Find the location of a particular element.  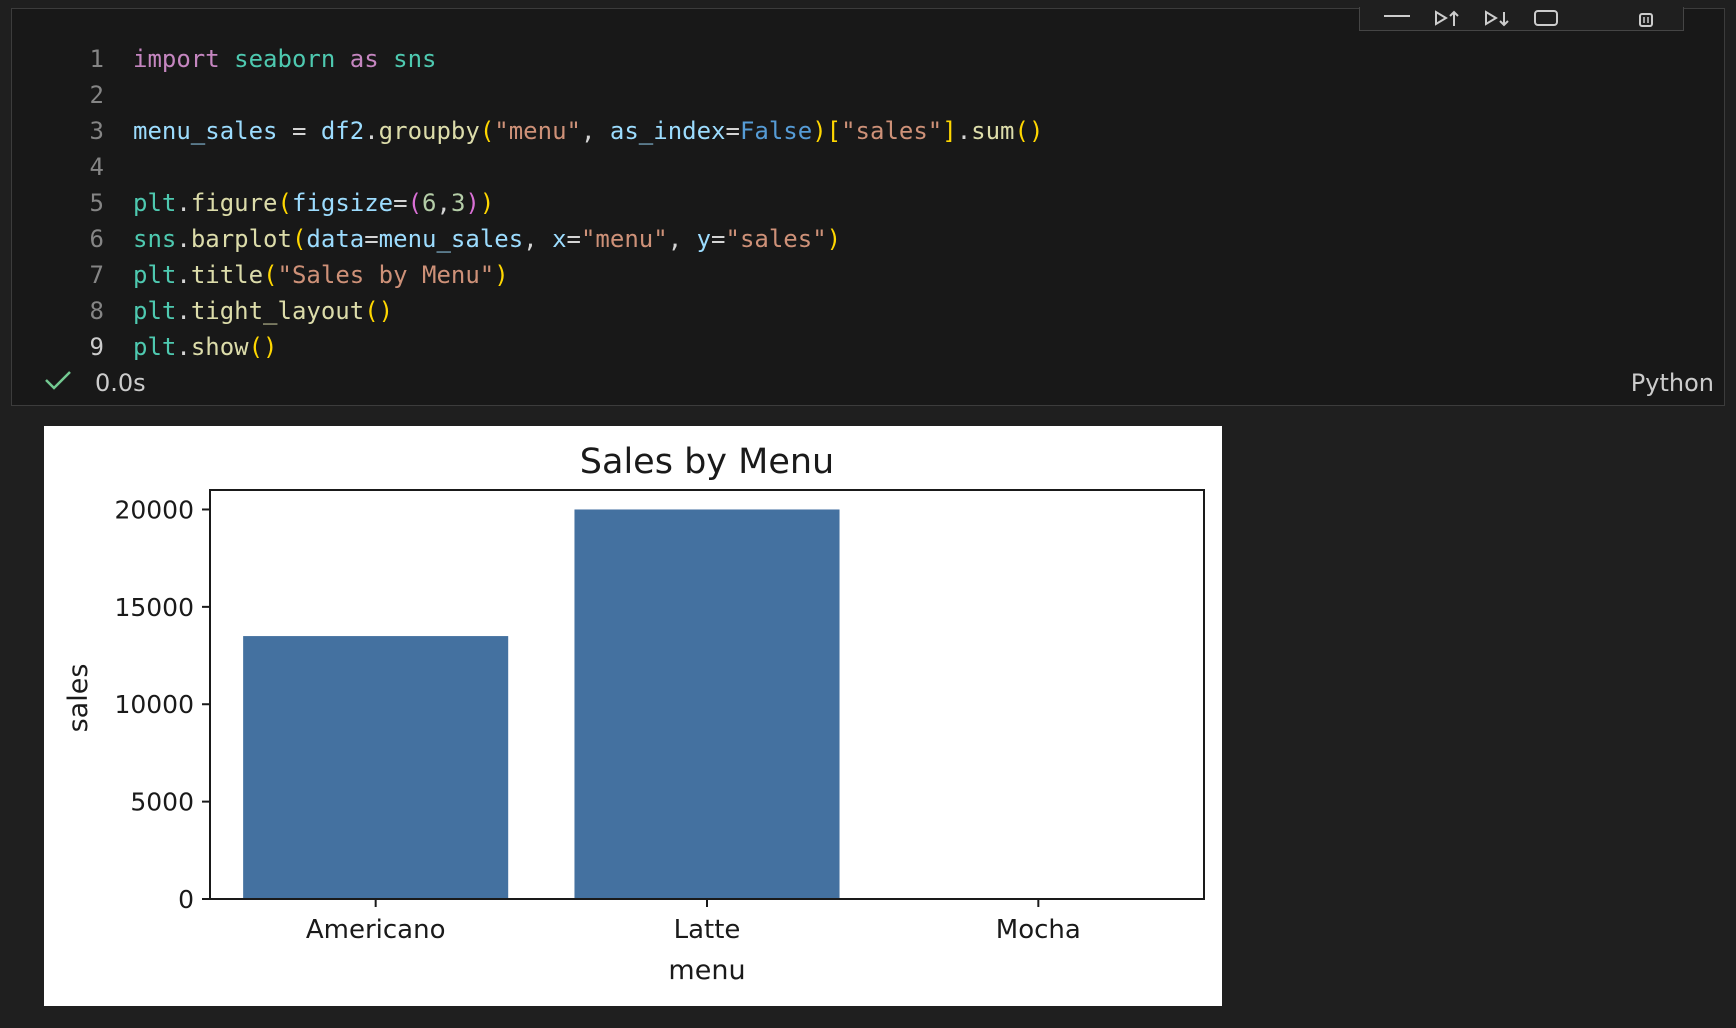

line-number: 2 is located at coordinates (96, 95).